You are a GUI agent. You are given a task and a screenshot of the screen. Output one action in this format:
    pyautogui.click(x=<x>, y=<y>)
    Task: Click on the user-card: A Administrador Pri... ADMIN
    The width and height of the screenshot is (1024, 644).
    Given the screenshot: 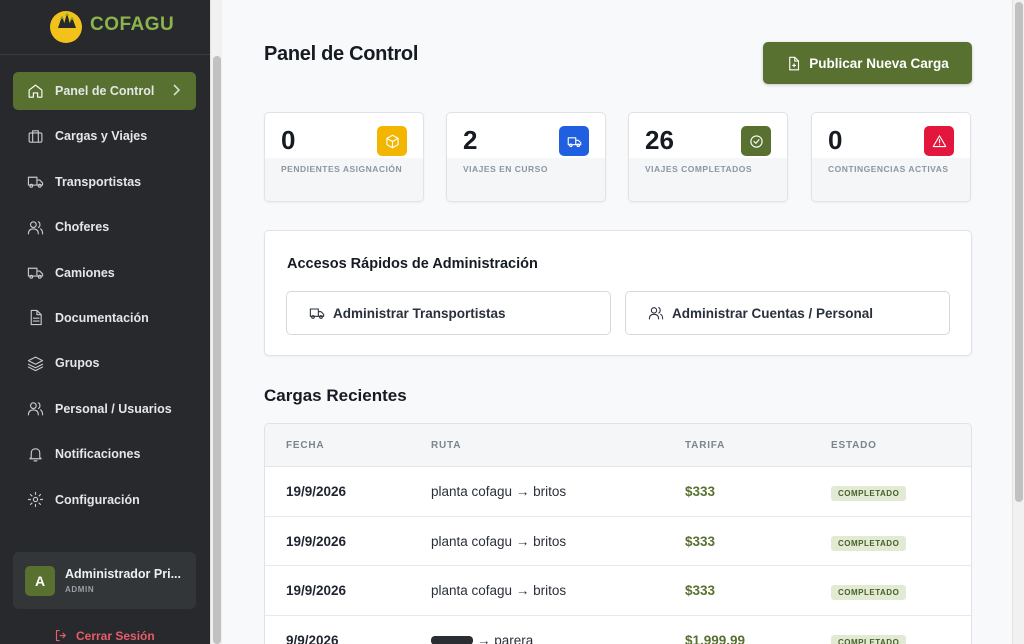 What is the action you would take?
    pyautogui.click(x=104, y=580)
    